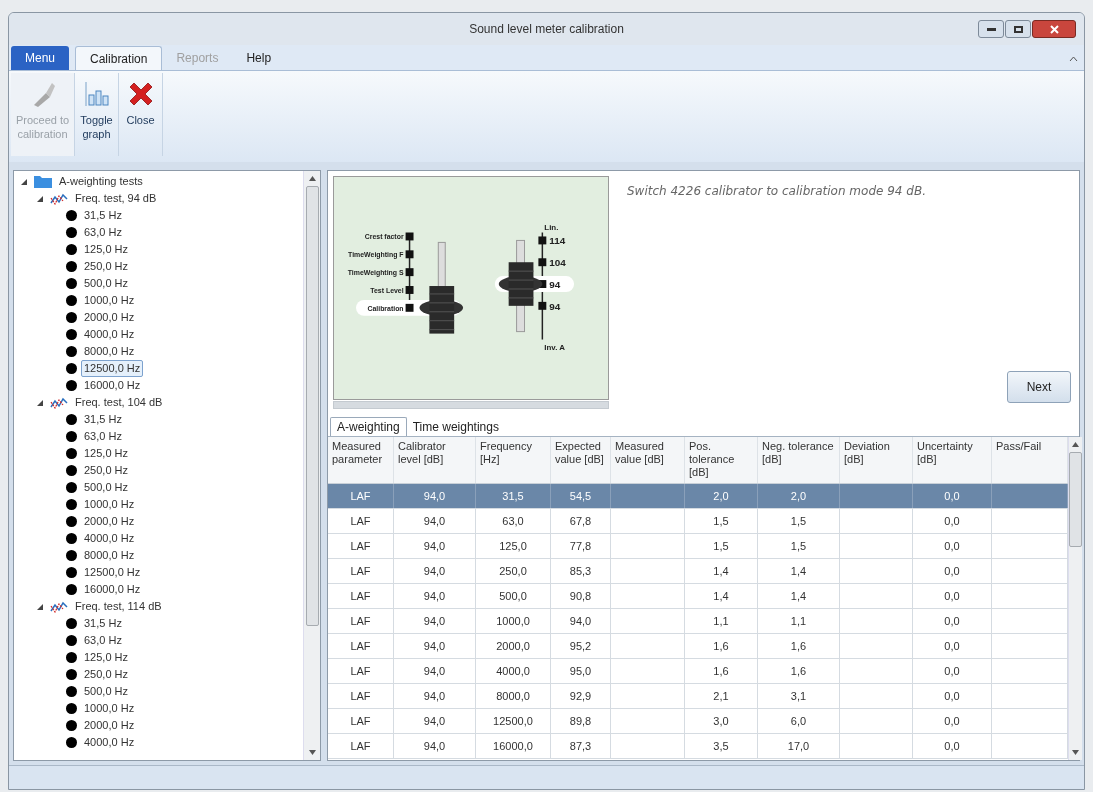  What do you see at coordinates (952, 460) in the screenshot?
I see `column-header: Uncertainty [dB]` at bounding box center [952, 460].